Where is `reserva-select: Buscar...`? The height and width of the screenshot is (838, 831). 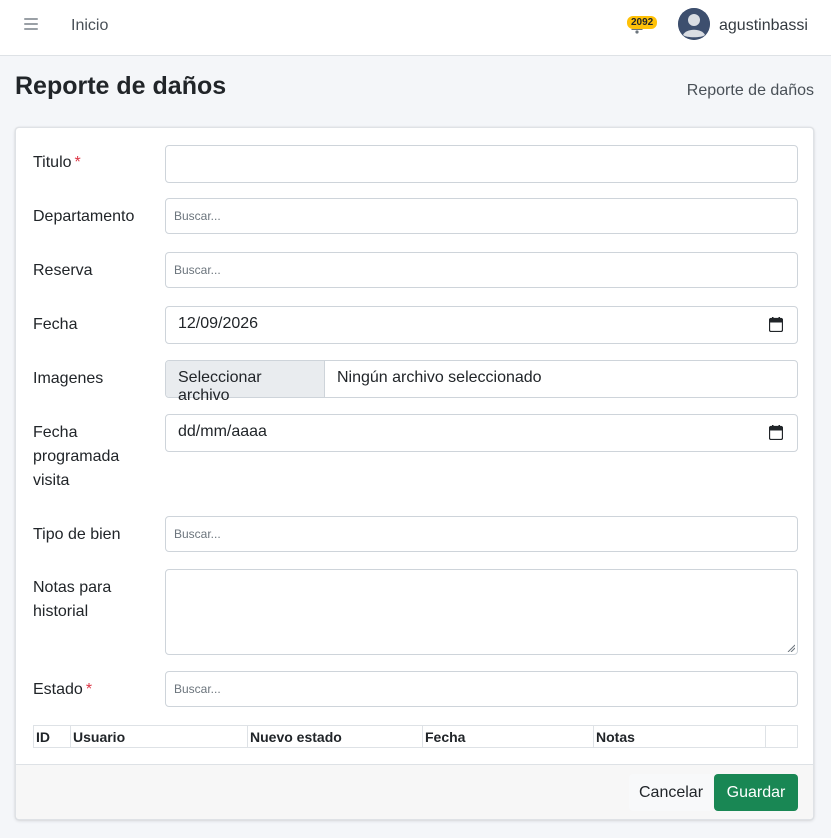
reserva-select: Buscar... is located at coordinates (481, 270).